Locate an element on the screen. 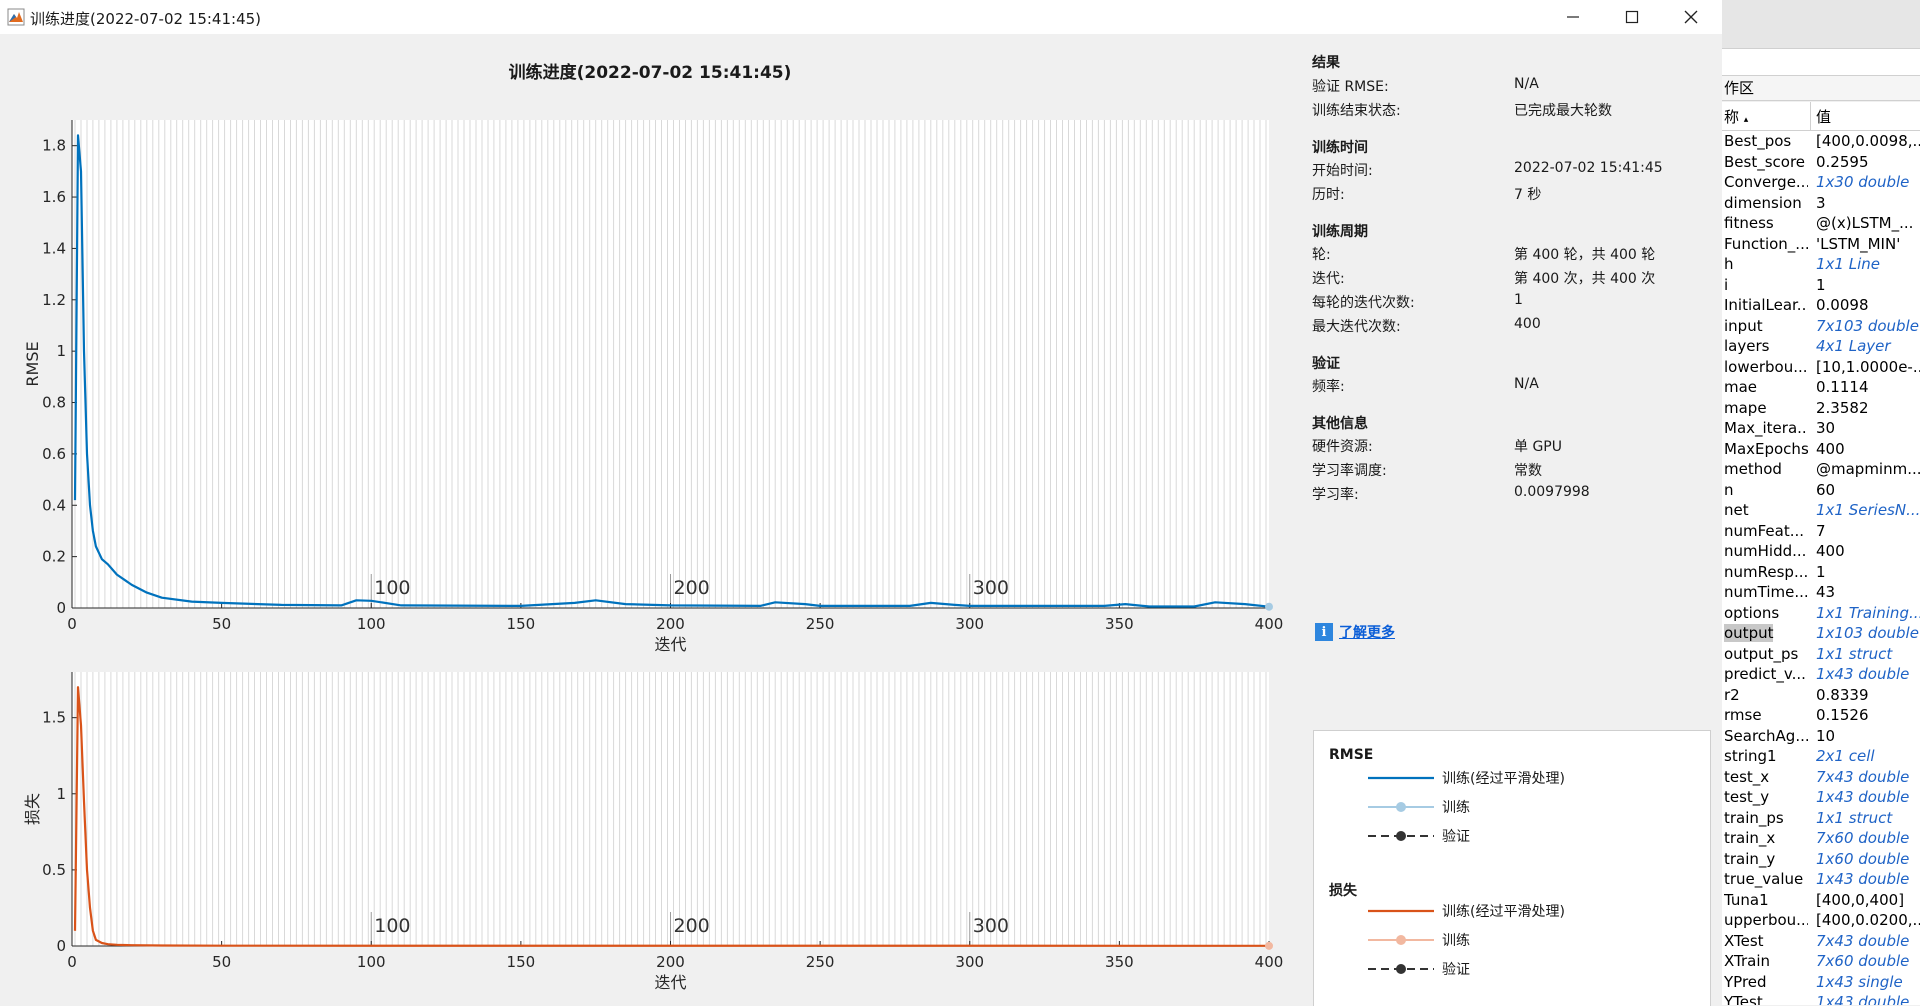 This screenshot has height=1006, width=1920. workspace-variable-row: XTrain 7x60 double is located at coordinates (1821, 961).